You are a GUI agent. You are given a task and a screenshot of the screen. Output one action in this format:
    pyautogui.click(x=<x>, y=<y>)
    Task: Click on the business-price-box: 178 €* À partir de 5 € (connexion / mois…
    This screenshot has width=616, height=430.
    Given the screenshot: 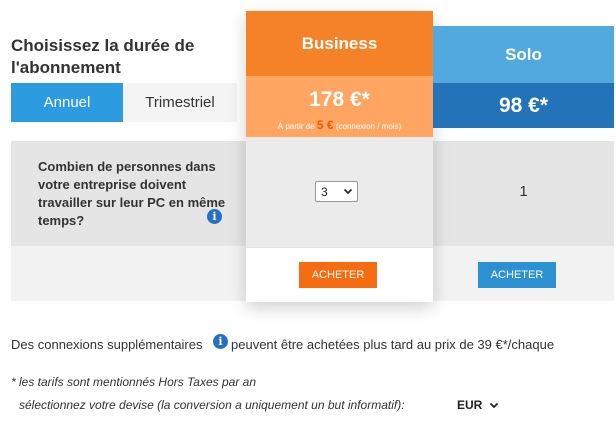 What is the action you would take?
    pyautogui.click(x=339, y=106)
    